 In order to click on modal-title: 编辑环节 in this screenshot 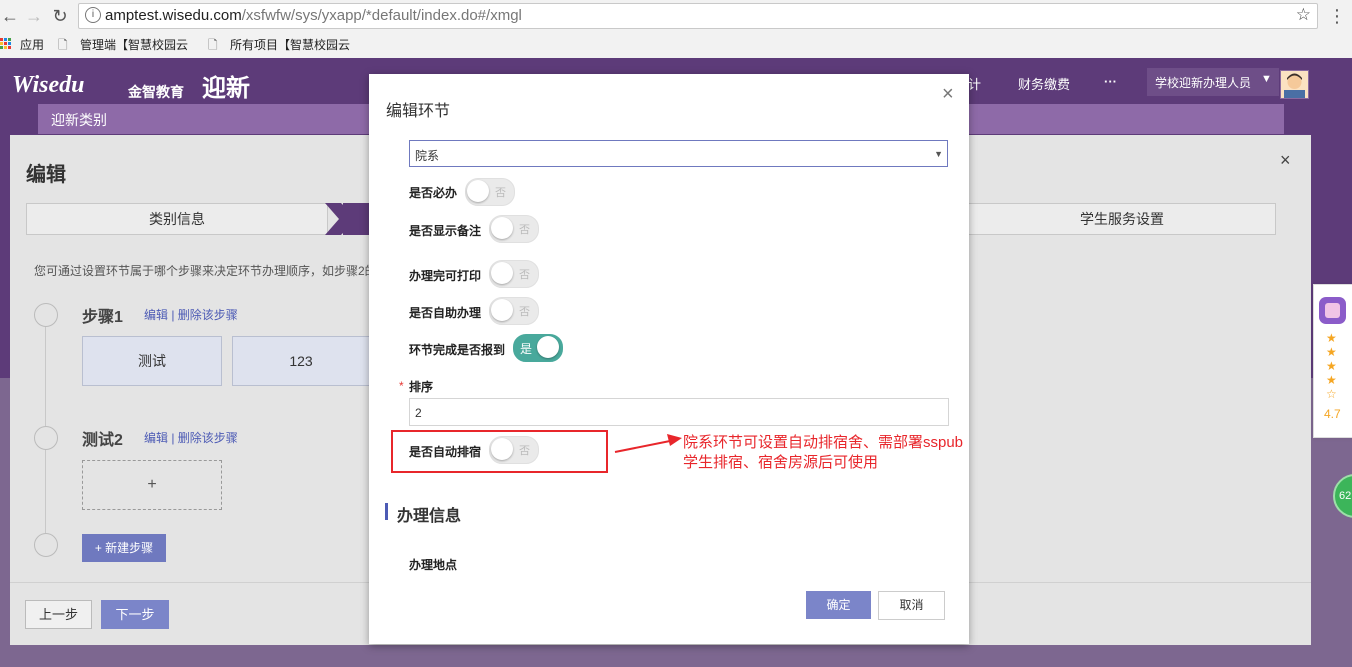, I will do `click(418, 111)`.